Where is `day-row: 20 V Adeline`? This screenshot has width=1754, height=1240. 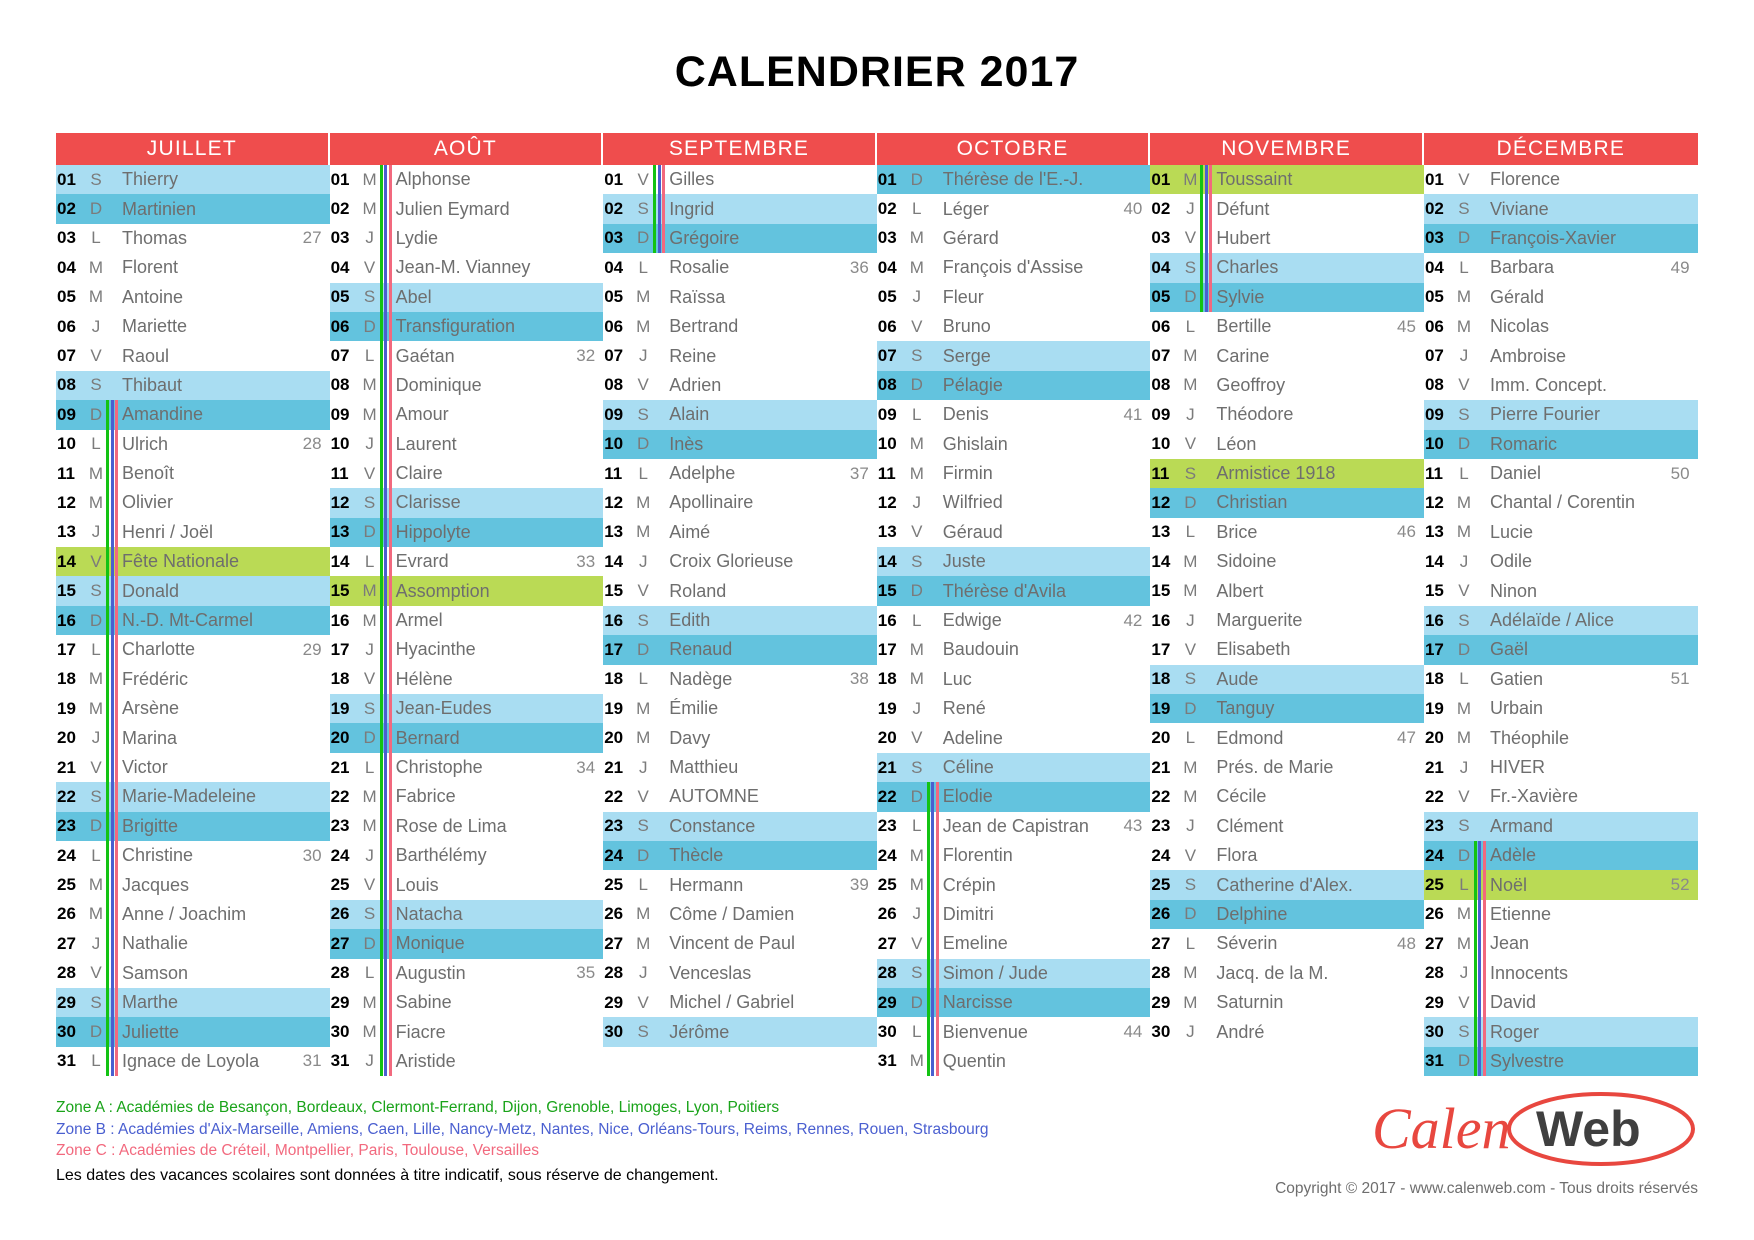 day-row: 20 V Adeline is located at coordinates (1014, 737).